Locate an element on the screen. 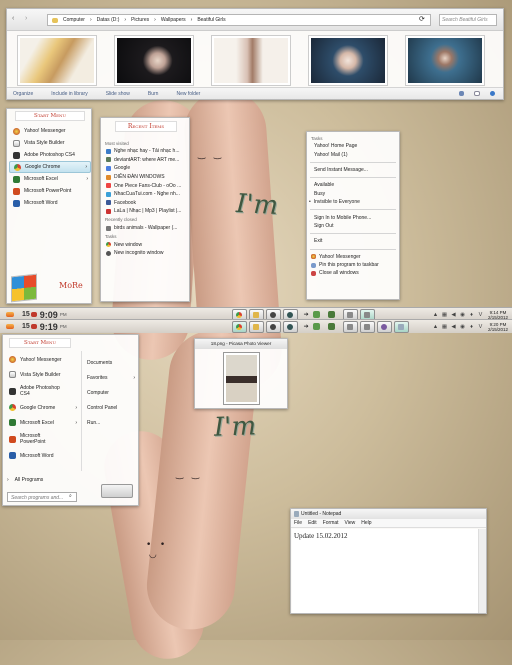 The image size is (512, 665). taskbar-button-tool is located at coordinates (350, 326).